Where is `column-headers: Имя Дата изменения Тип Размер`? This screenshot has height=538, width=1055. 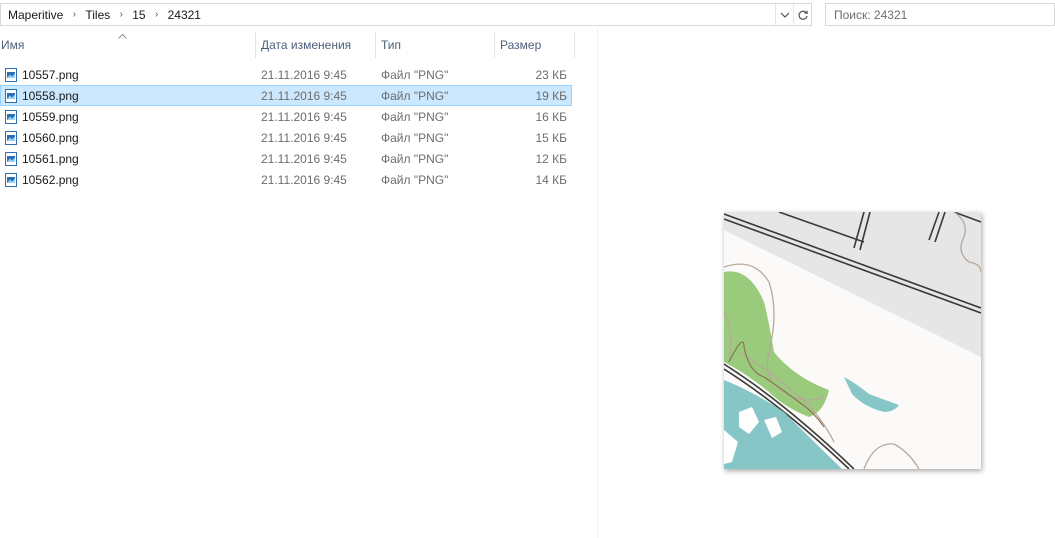 column-headers: Имя Дата изменения Тип Размер is located at coordinates (287, 45).